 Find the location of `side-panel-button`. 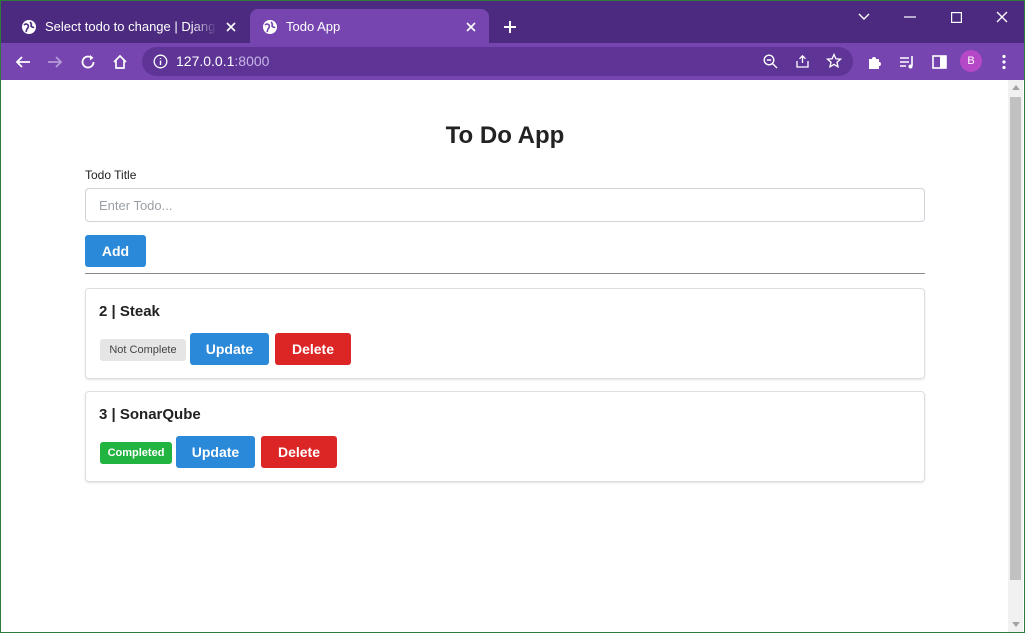

side-panel-button is located at coordinates (939, 62).